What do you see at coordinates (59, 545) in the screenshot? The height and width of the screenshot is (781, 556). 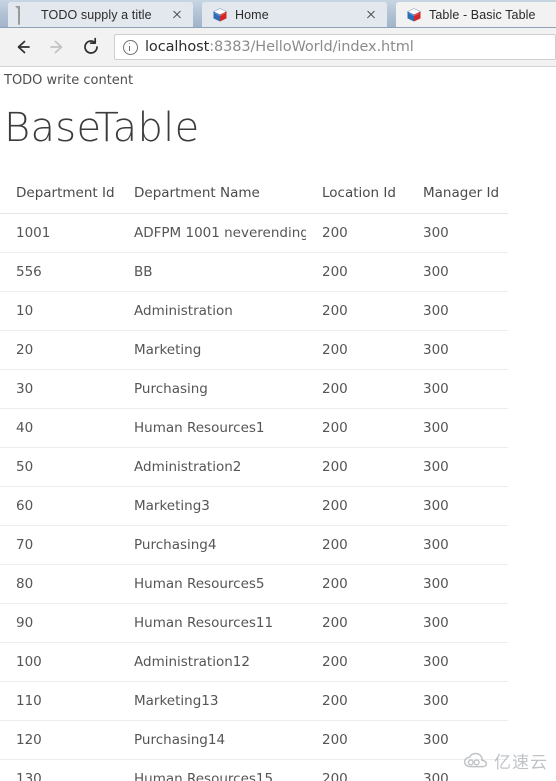 I see `table-cell: 70` at bounding box center [59, 545].